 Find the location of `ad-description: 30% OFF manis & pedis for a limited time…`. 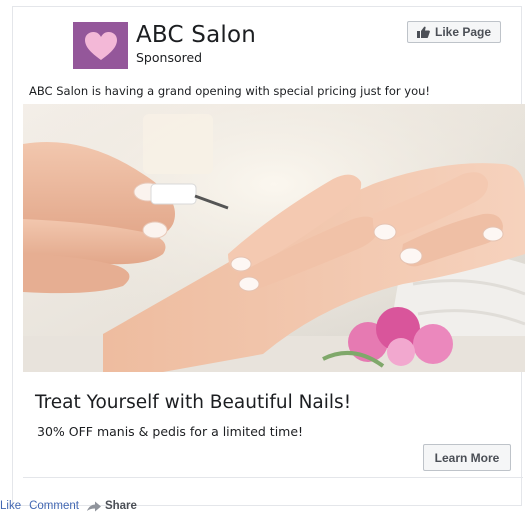

ad-description: 30% OFF manis & pedis for a limited time… is located at coordinates (170, 431).